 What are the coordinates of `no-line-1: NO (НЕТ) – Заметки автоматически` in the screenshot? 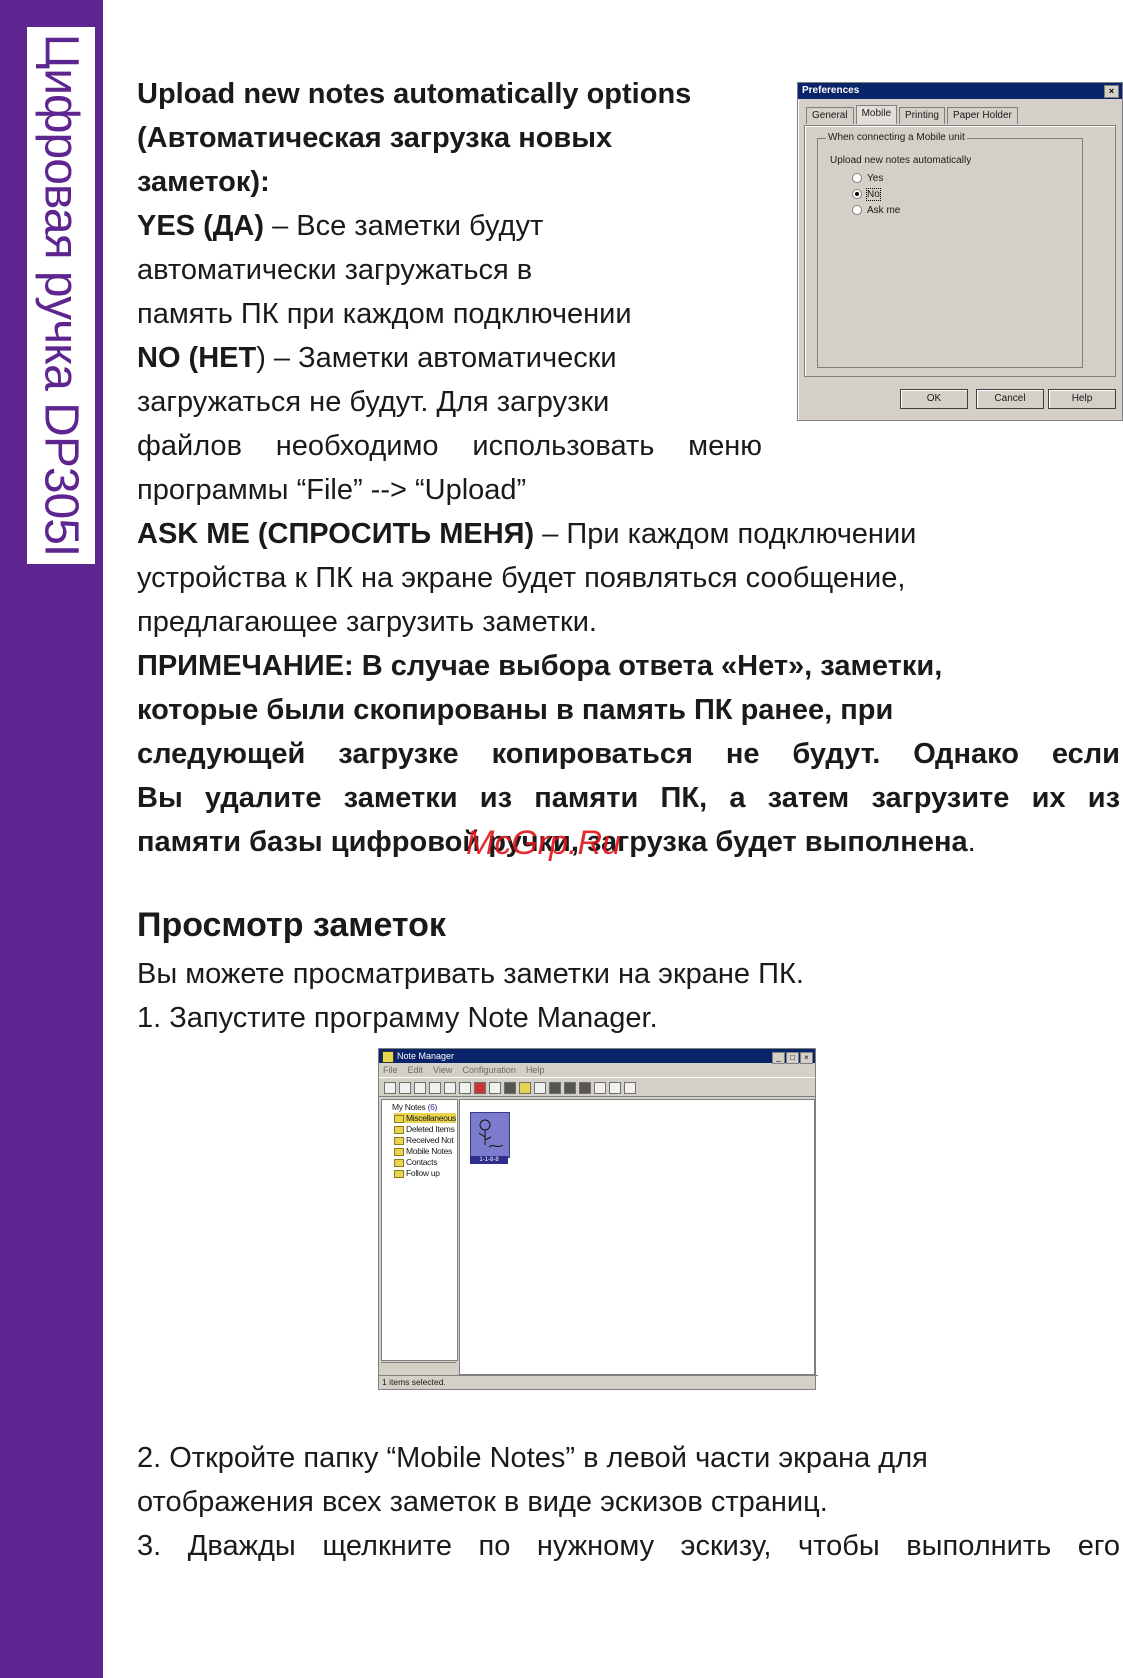 It's located at (377, 358).